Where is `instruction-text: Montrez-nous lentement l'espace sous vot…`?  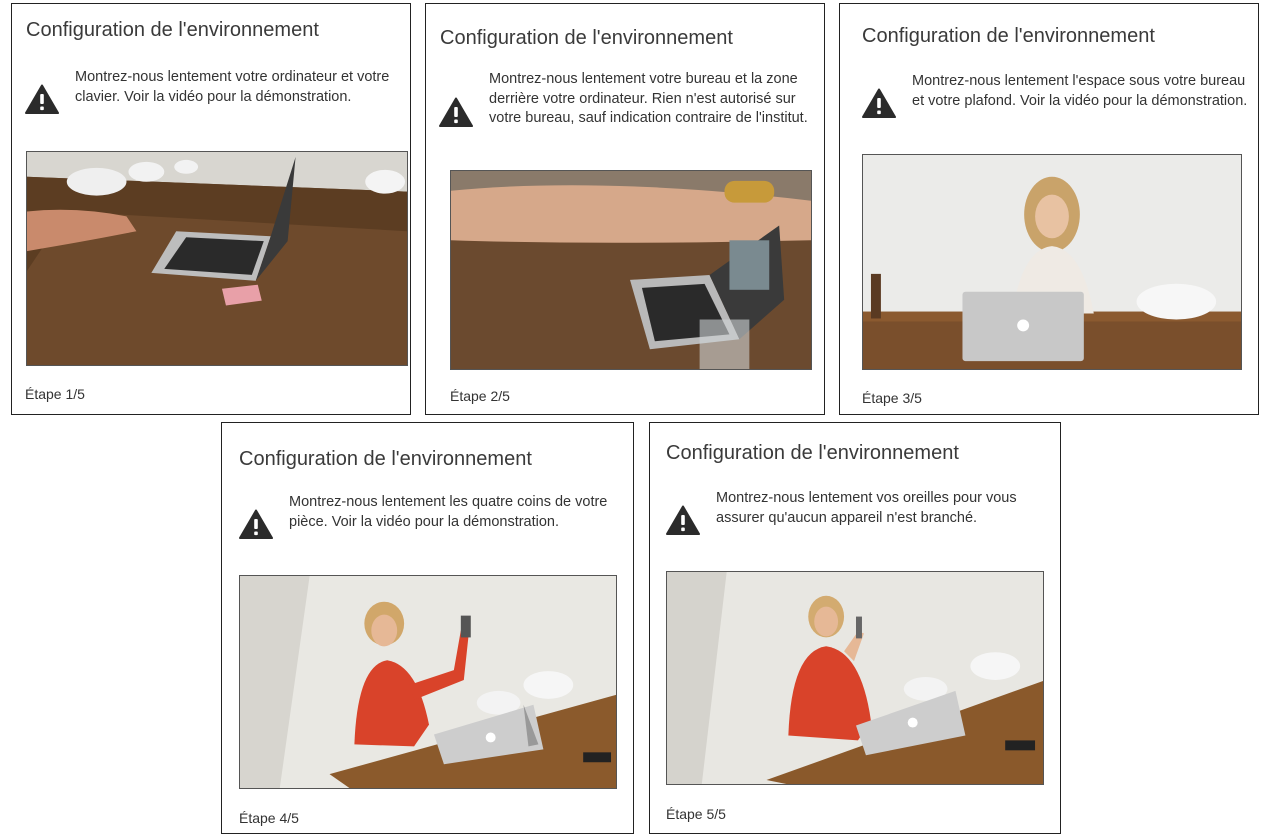 instruction-text: Montrez-nous lentement l'espace sous vot… is located at coordinates (1080, 91).